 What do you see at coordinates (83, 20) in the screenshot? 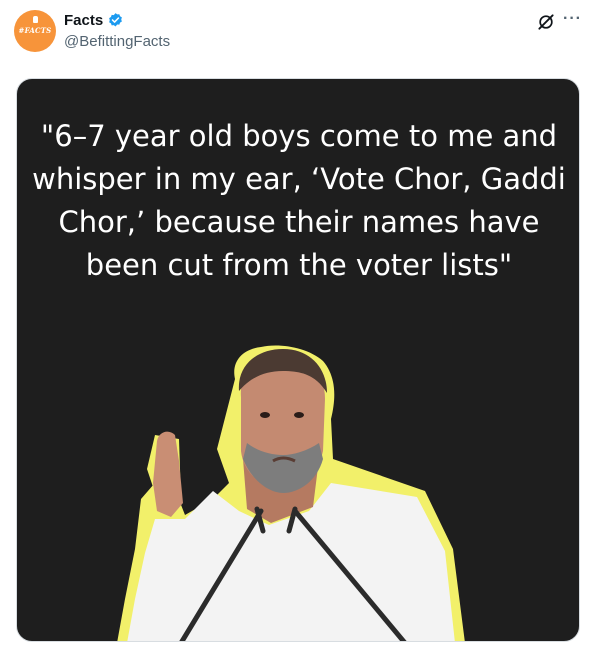
I see `author-name: Facts` at bounding box center [83, 20].